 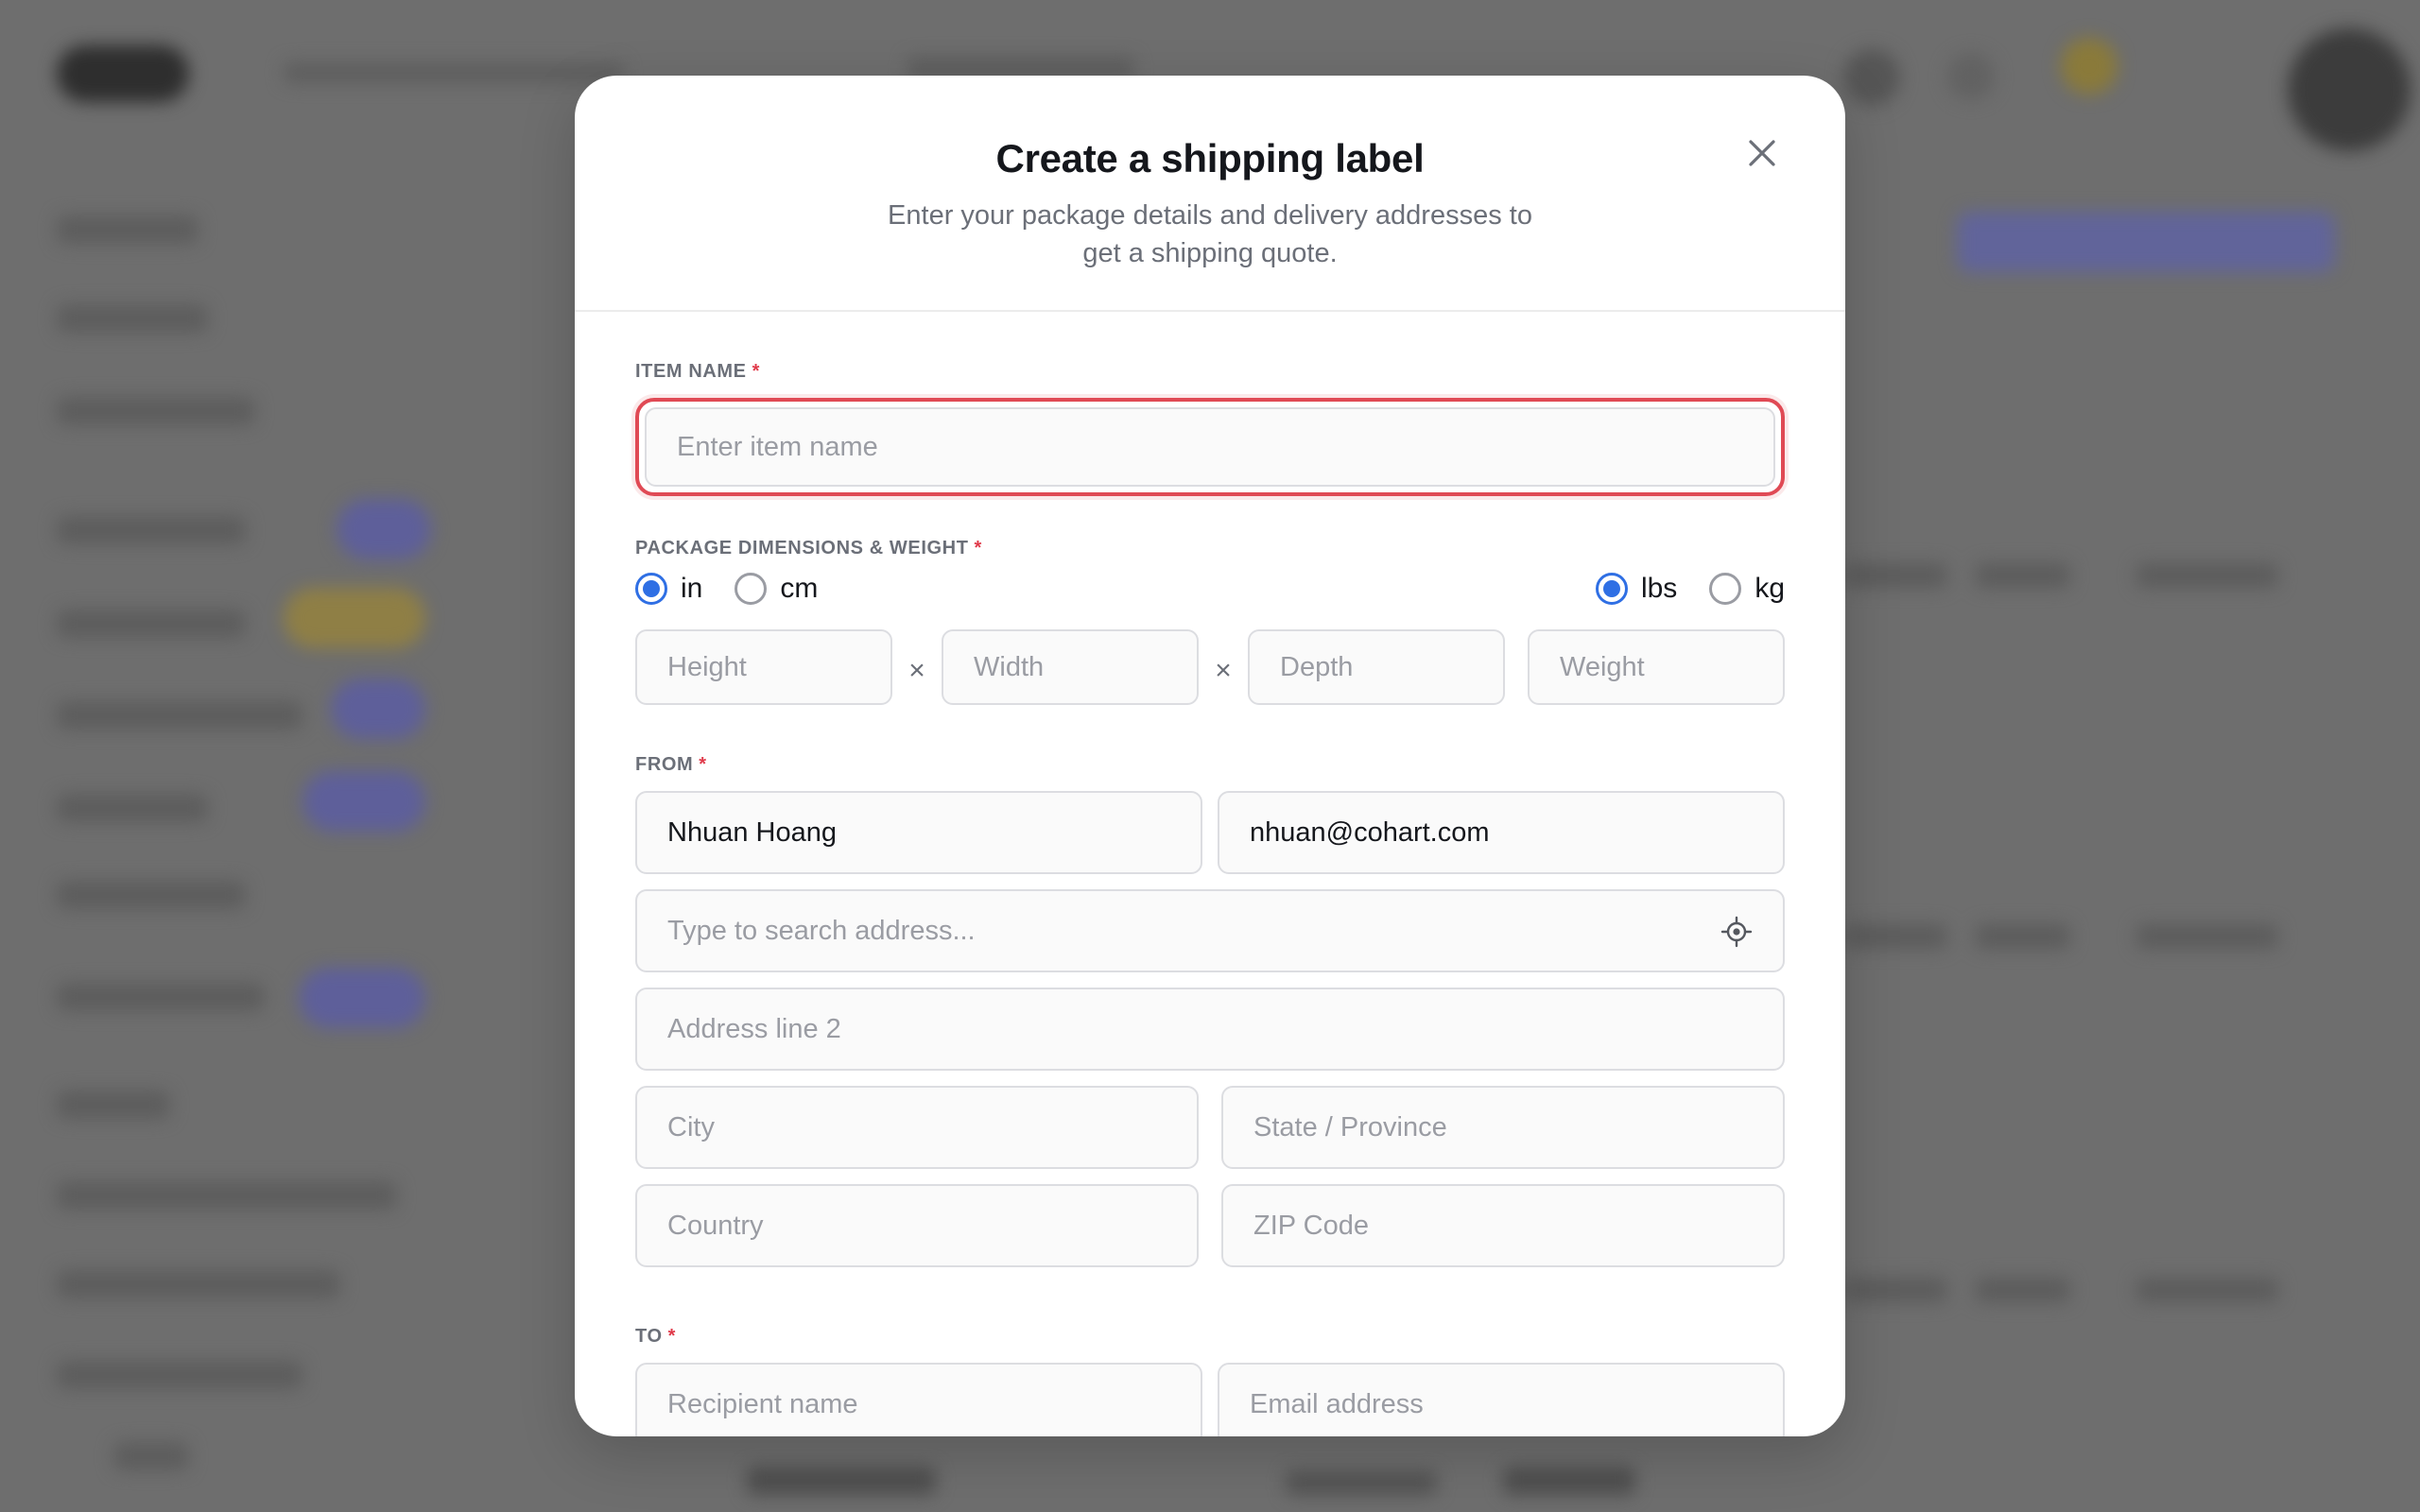 I want to click on to-contact-row: Recipient name Email address, so click(x=1210, y=1399).